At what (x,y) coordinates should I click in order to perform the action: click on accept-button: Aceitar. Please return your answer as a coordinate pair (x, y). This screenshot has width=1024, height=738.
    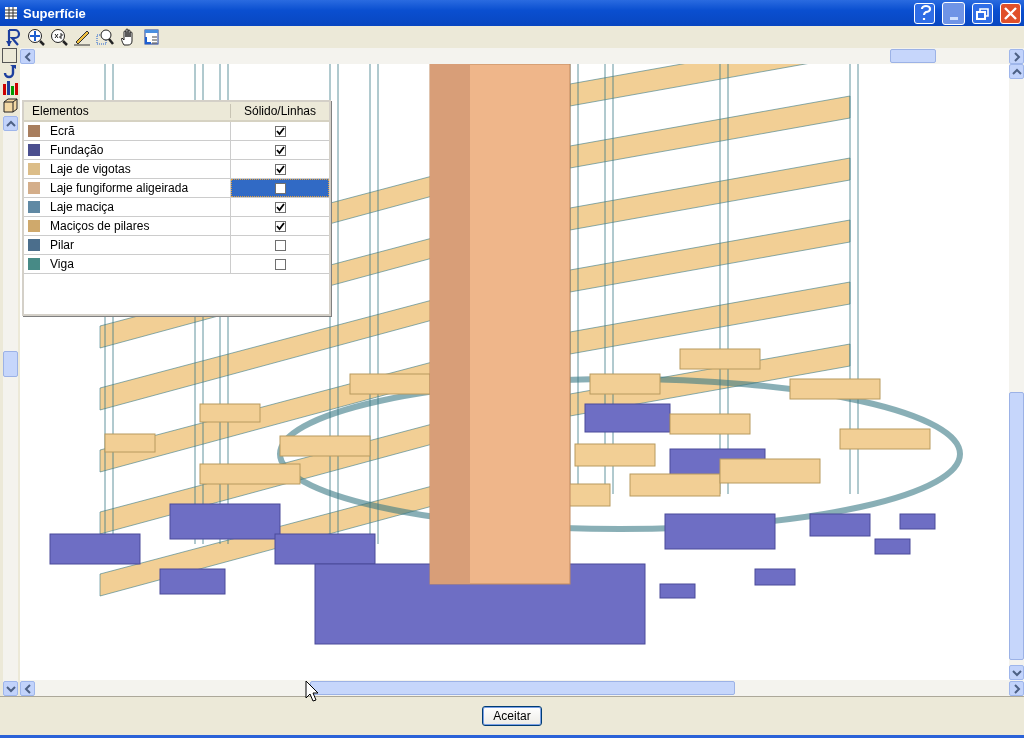
    Looking at the image, I should click on (512, 716).